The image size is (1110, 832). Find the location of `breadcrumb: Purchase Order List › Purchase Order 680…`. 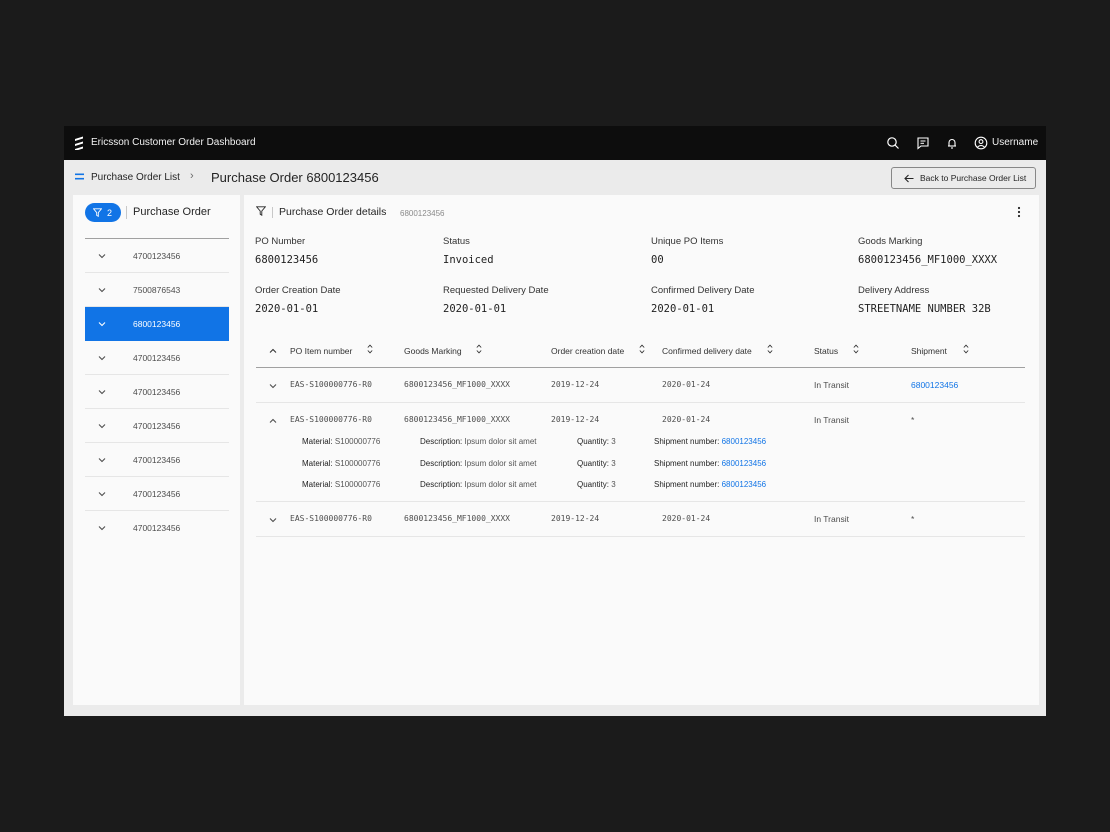

breadcrumb: Purchase Order List › Purchase Order 680… is located at coordinates (555, 177).